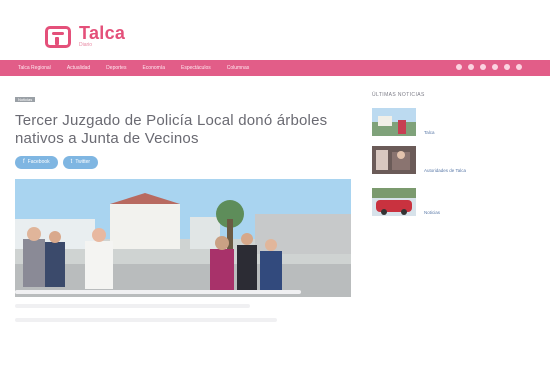 The height and width of the screenshot is (386, 550). What do you see at coordinates (24, 162) in the screenshot?
I see `facebook-icon: f` at bounding box center [24, 162].